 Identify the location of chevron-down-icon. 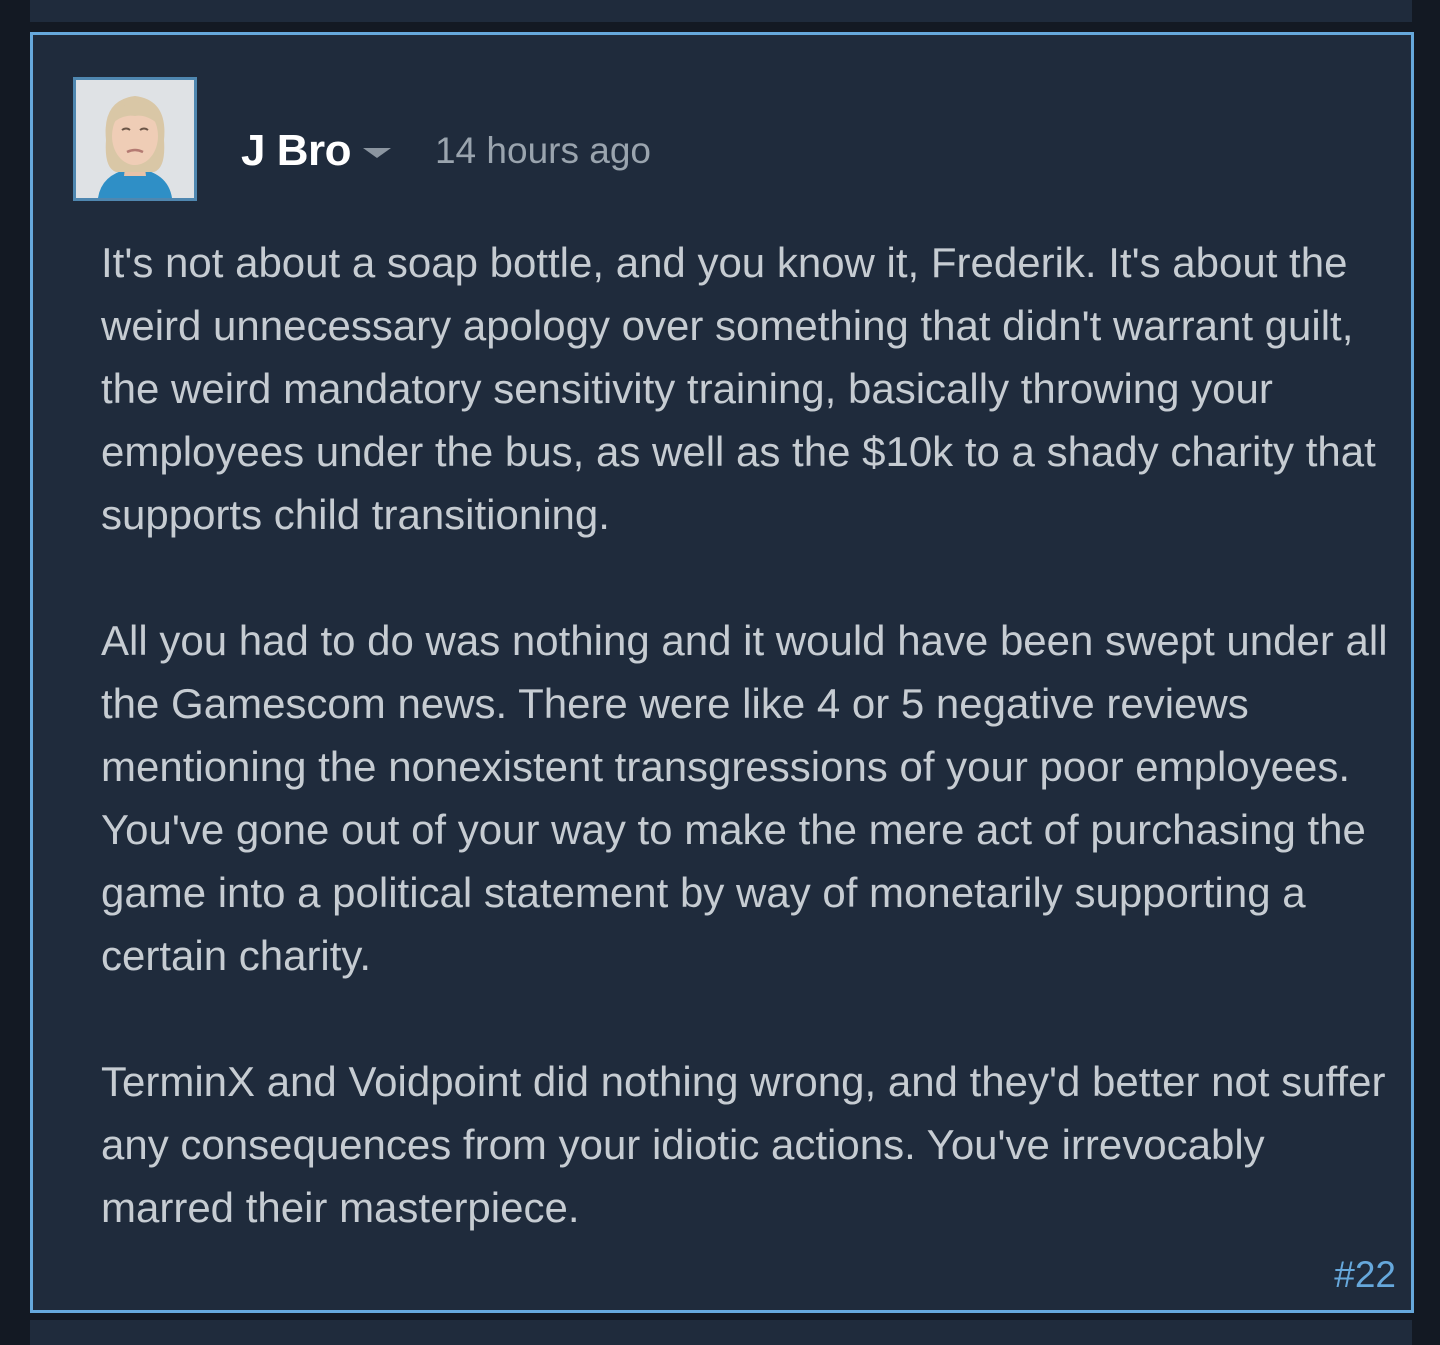
(376, 153).